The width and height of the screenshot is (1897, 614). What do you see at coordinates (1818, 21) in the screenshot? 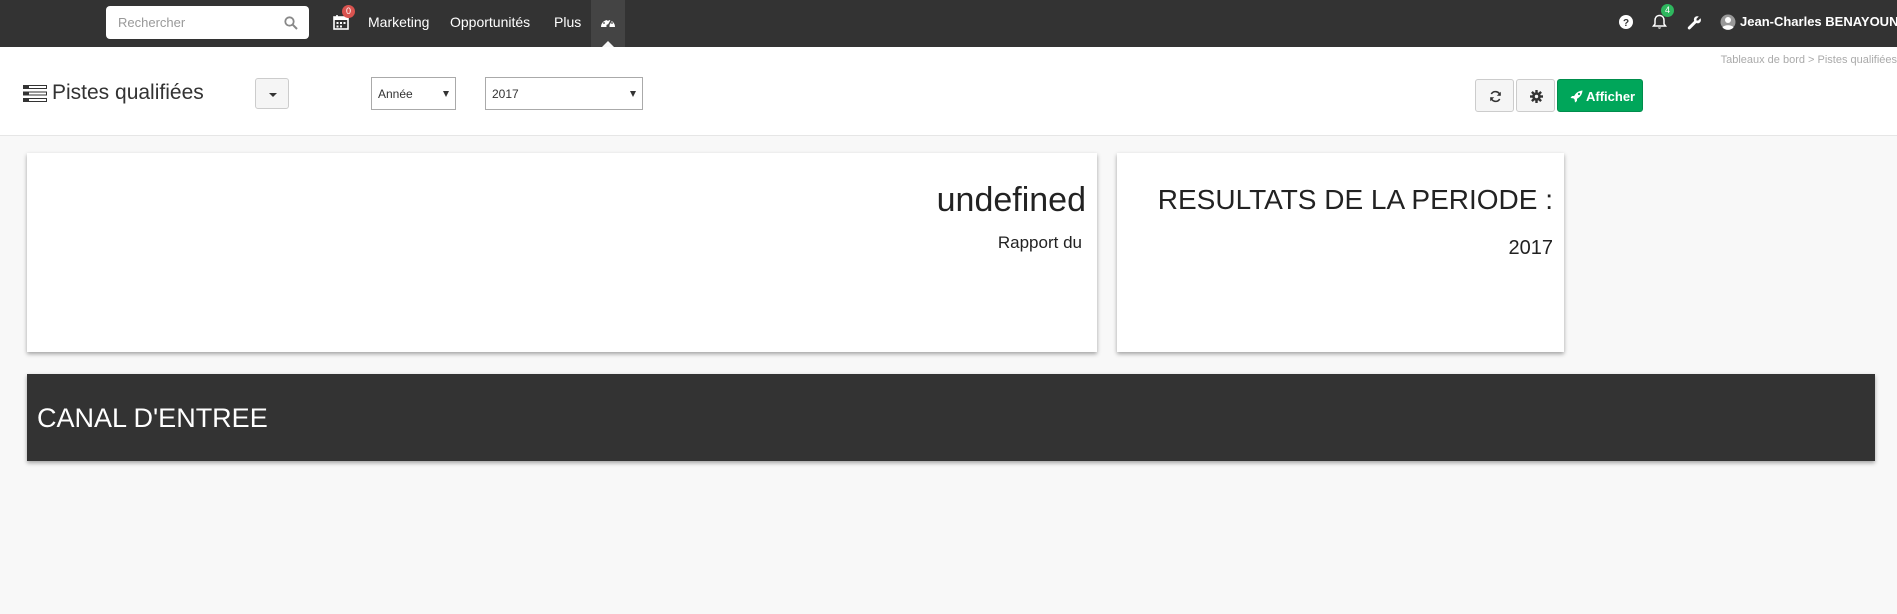
I see `user-name: Jean-Charles BENAYOUN` at bounding box center [1818, 21].